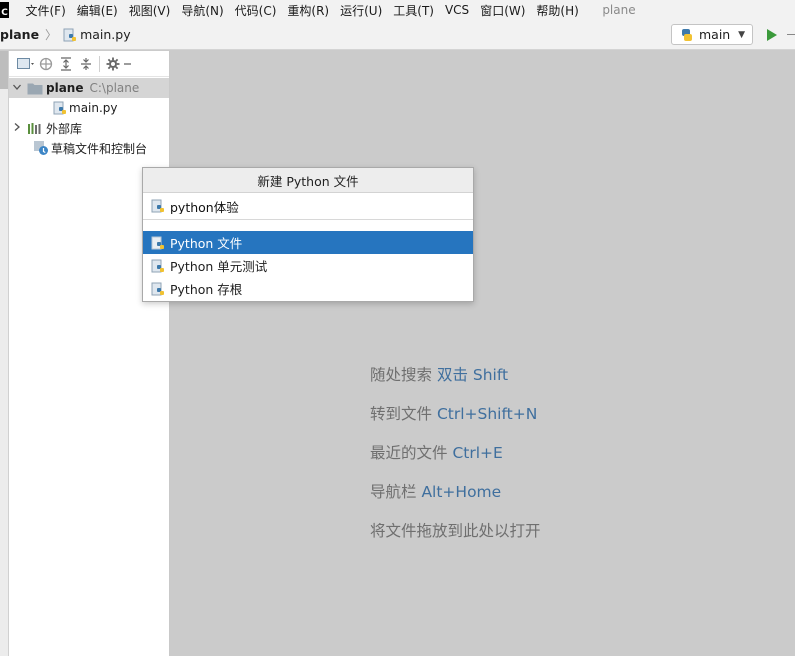 This screenshot has width=795, height=656. I want to click on menu-help: 帮助(H), so click(557, 10).